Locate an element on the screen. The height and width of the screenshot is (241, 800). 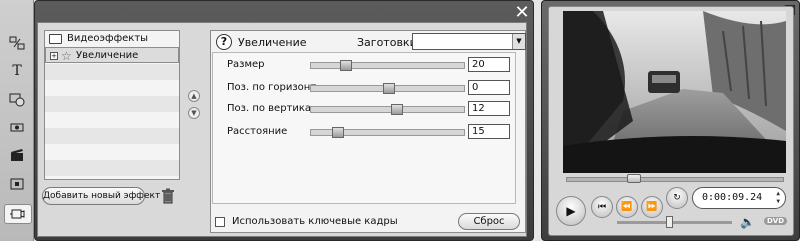
move-up-icon: ▲ is located at coordinates (194, 96).